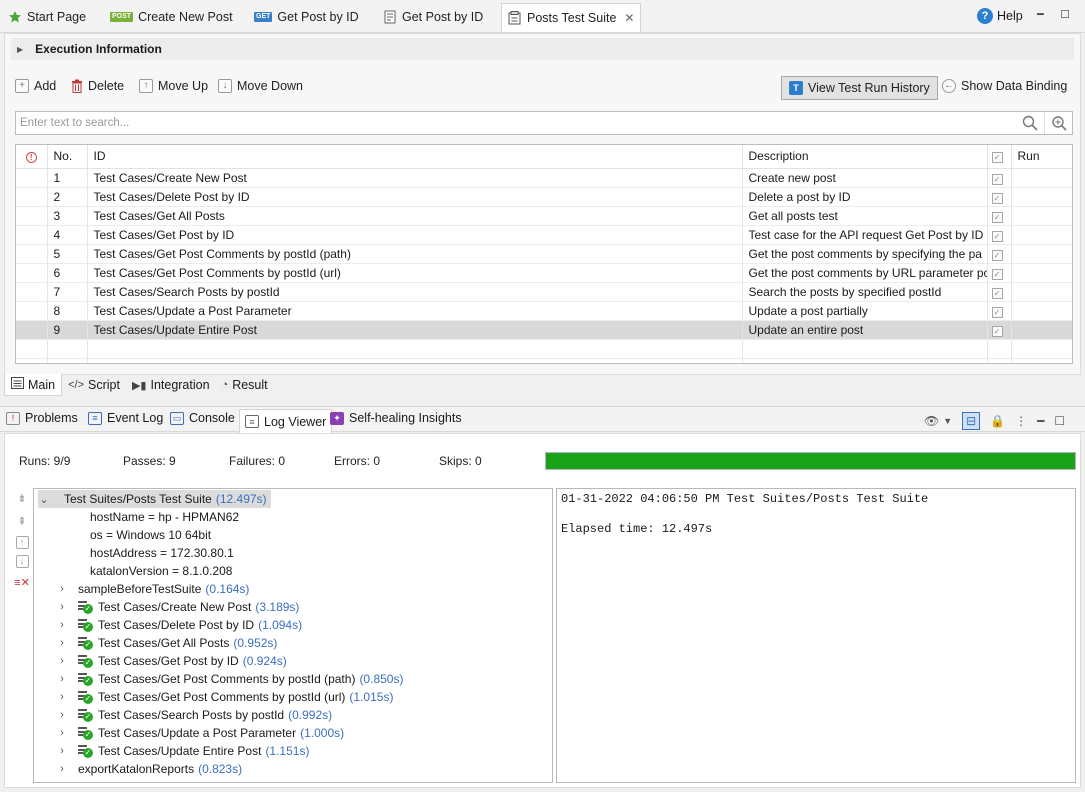 The width and height of the screenshot is (1085, 792). I want to click on show-data-binding-button: ← Show Data Binding, so click(1004, 86).